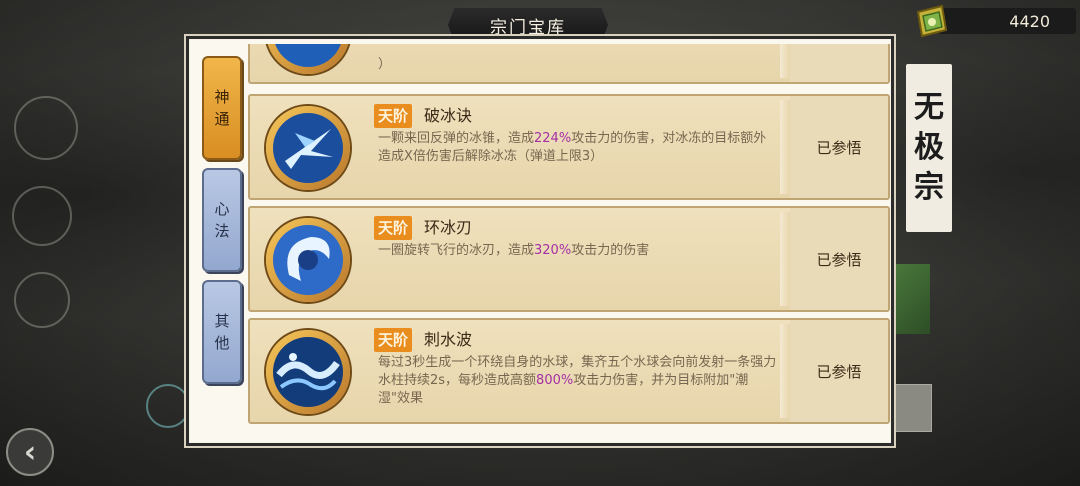 The height and width of the screenshot is (486, 1080). Describe the element at coordinates (553, 138) in the screenshot. I see `desc-highlight-value: 224%` at that location.